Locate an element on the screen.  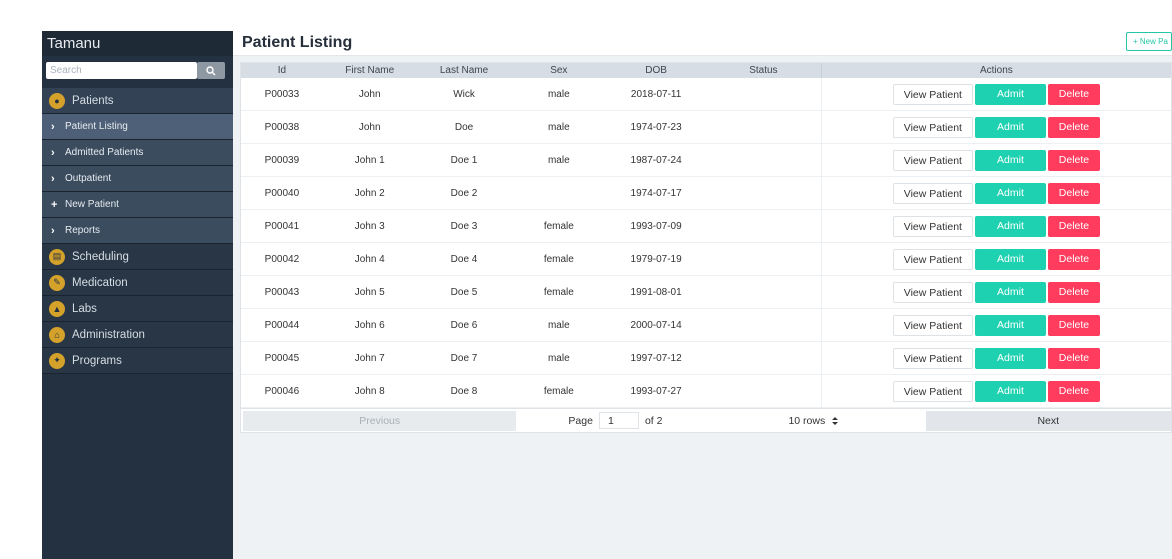
rows-per-page-select: 10 rows is located at coordinates (813, 421).